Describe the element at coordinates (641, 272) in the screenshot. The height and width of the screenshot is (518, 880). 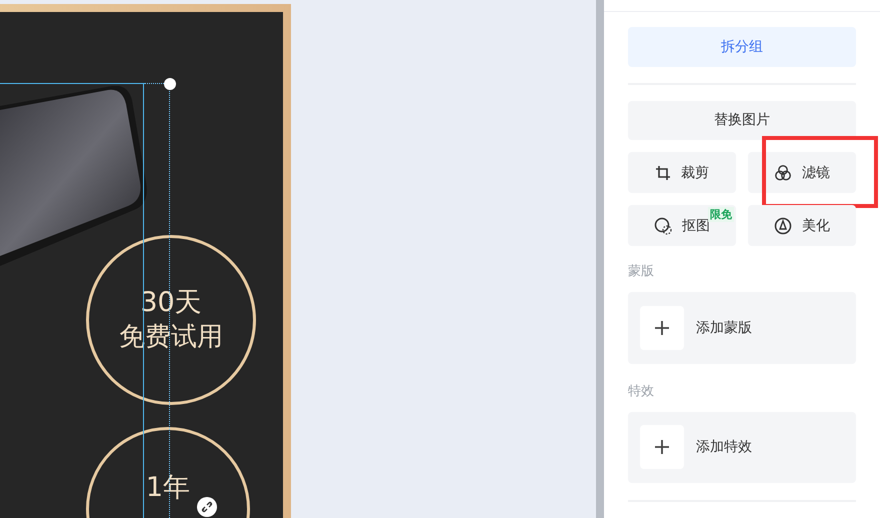
I see `section-title: 蒙版` at that location.